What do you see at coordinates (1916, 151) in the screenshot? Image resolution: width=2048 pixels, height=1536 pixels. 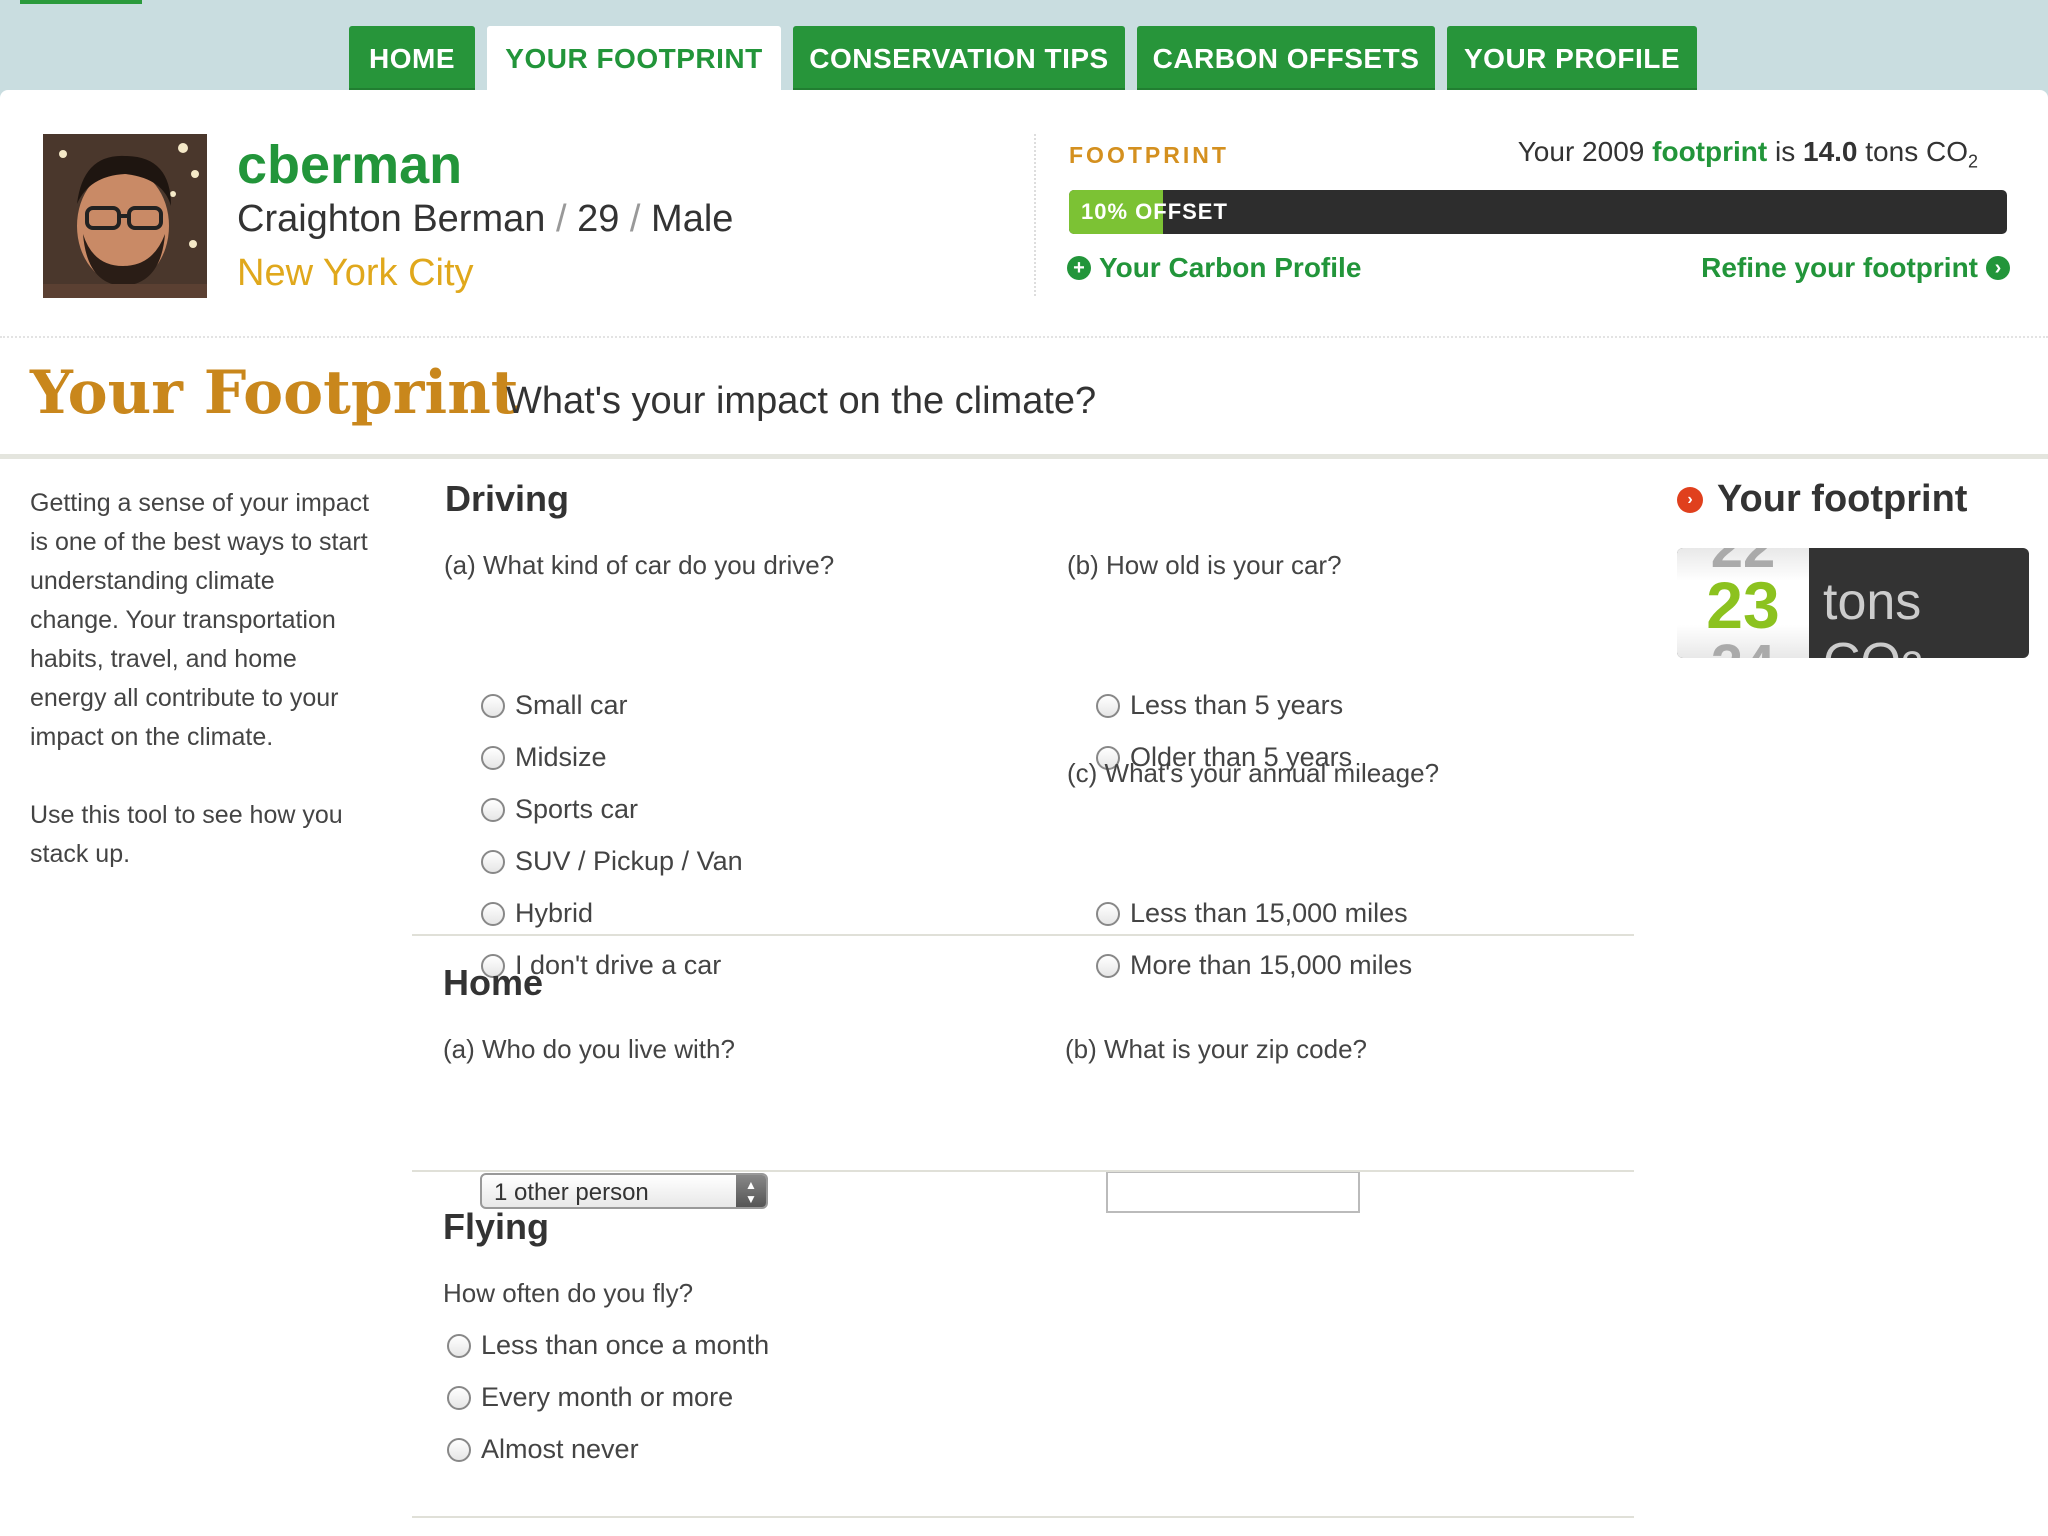 I see `footprint-unit: tons CO` at bounding box center [1916, 151].